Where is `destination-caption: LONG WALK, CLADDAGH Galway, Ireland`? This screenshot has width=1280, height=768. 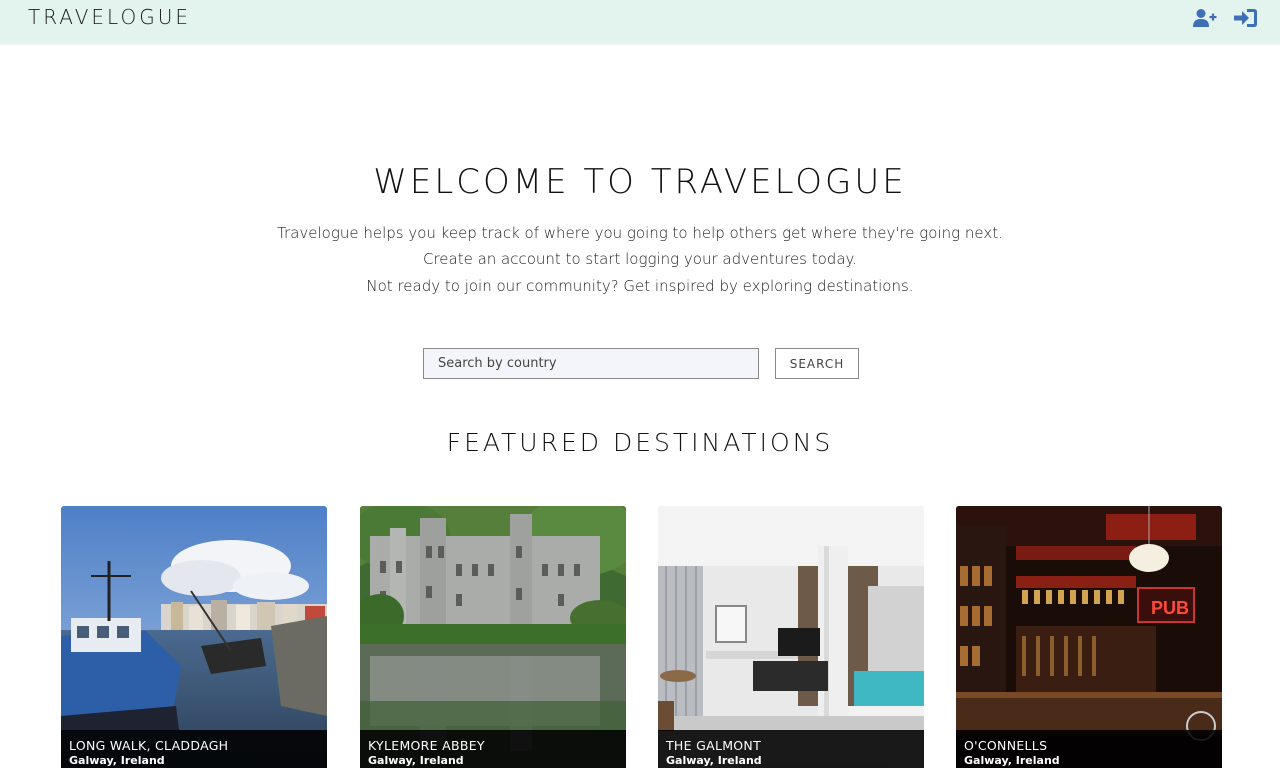 destination-caption: LONG WALK, CLADDAGH Galway, Ireland is located at coordinates (194, 749).